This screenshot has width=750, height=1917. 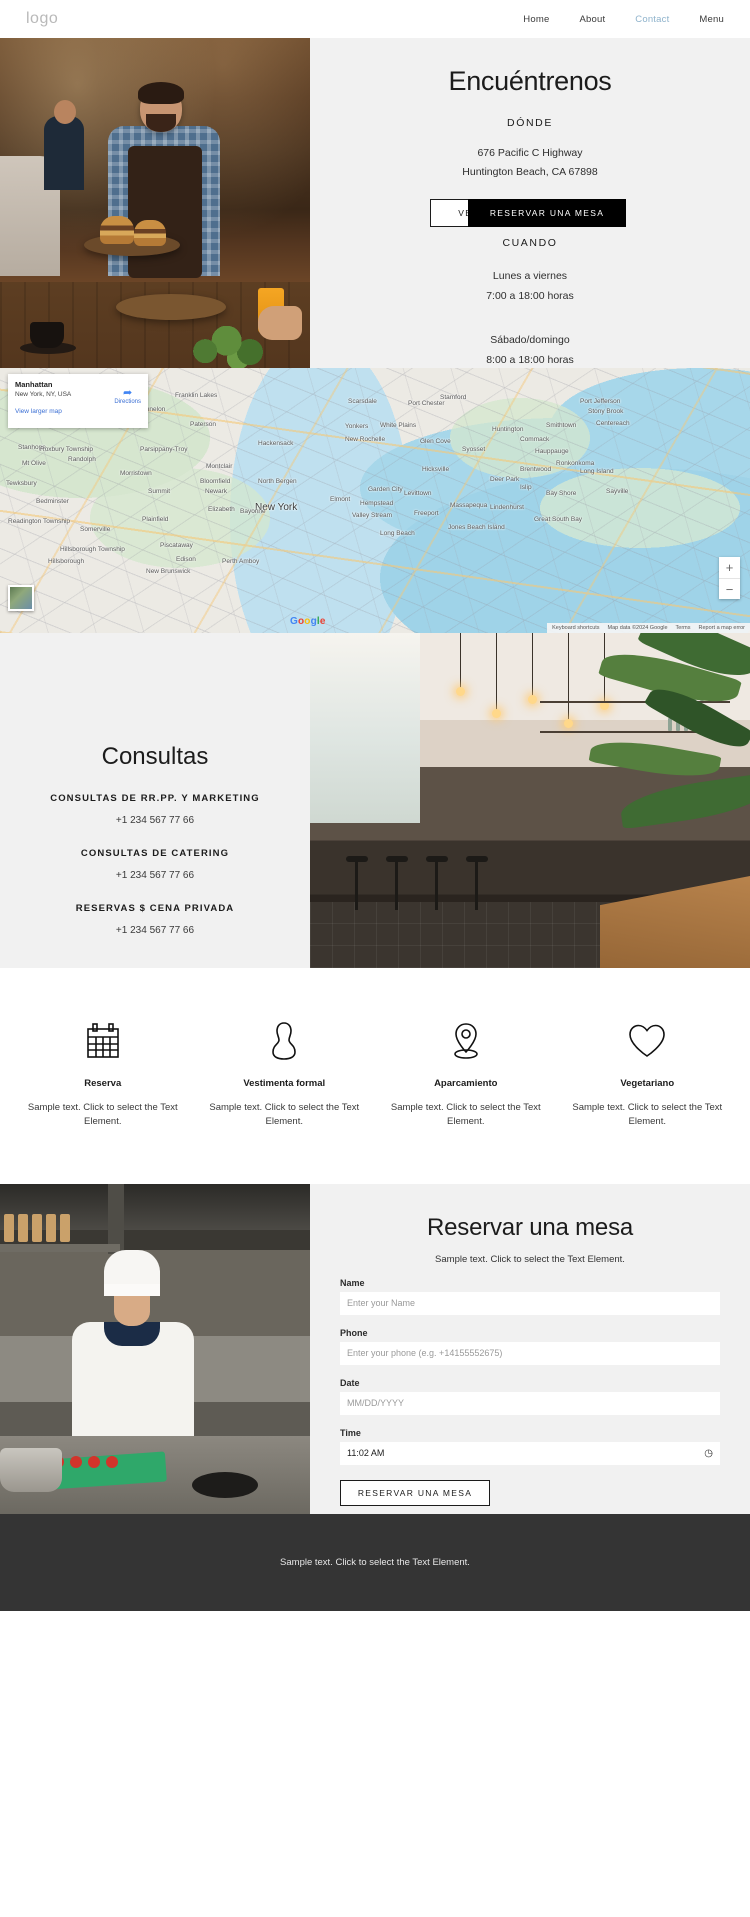 What do you see at coordinates (435, 441) in the screenshot?
I see `map-label: Glen Cove` at bounding box center [435, 441].